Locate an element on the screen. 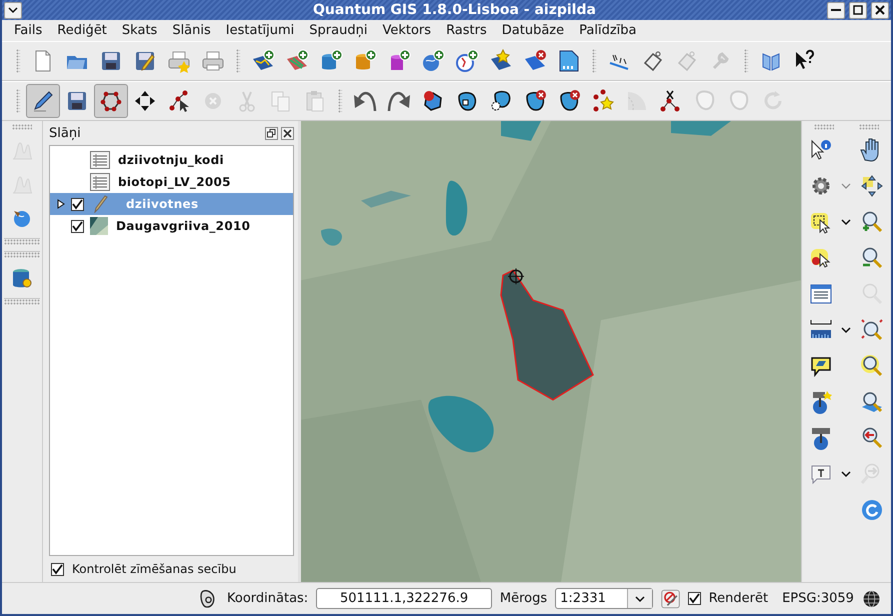 This screenshot has height=616, width=893. menu-item: Datubāze is located at coordinates (533, 30).